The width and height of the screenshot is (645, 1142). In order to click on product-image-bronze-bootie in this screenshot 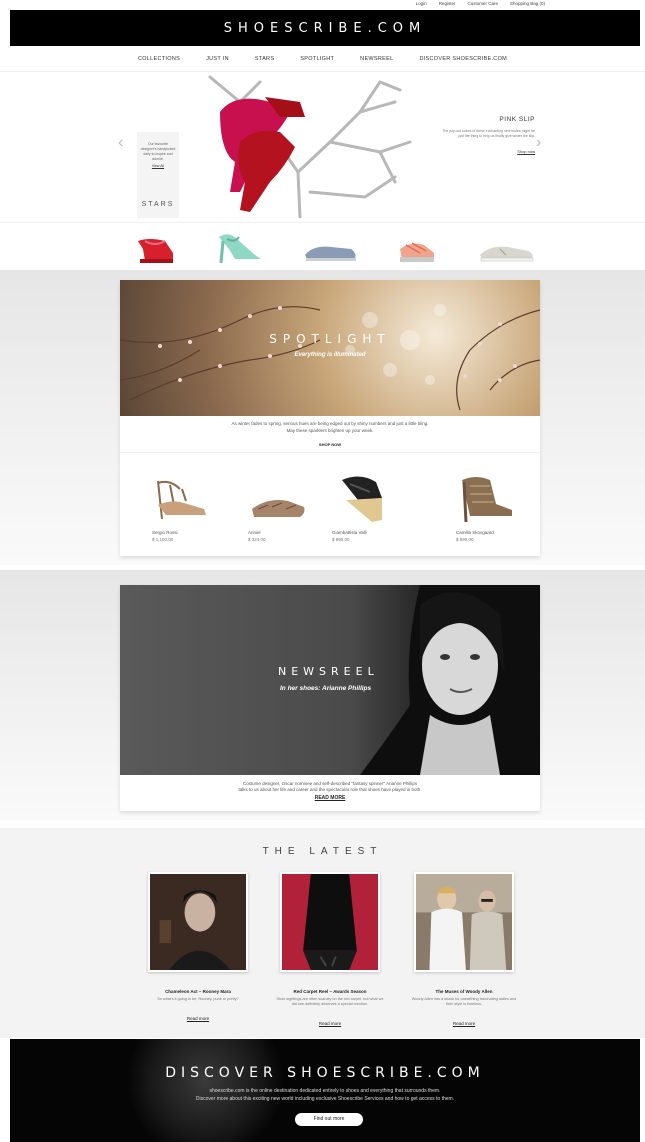, I will do `click(487, 500)`.